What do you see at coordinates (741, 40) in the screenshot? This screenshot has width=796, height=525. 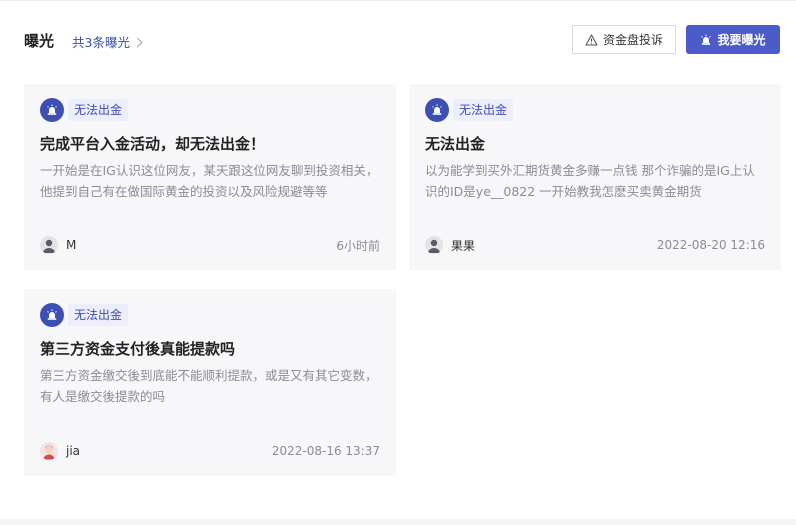 I see `expose-button-label: 我要曝光` at bounding box center [741, 40].